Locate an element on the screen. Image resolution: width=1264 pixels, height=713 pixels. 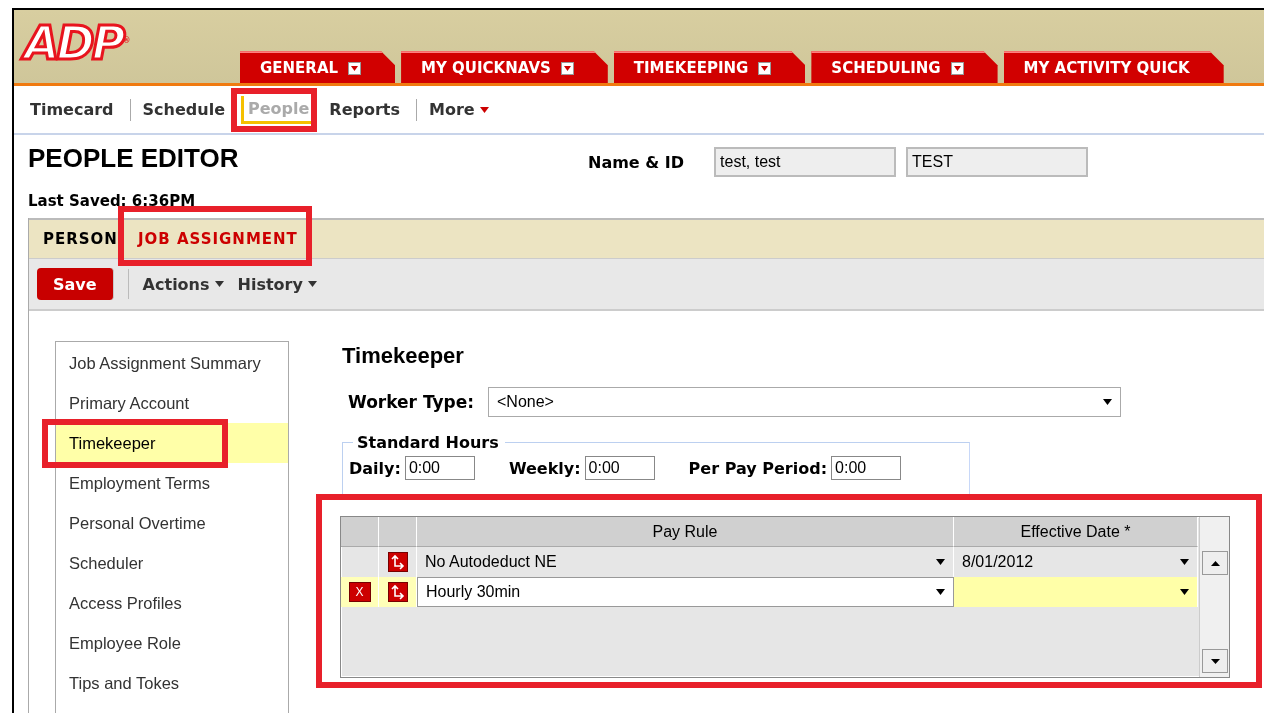
sidebar-item: Personal Overtime is located at coordinates (172, 523).